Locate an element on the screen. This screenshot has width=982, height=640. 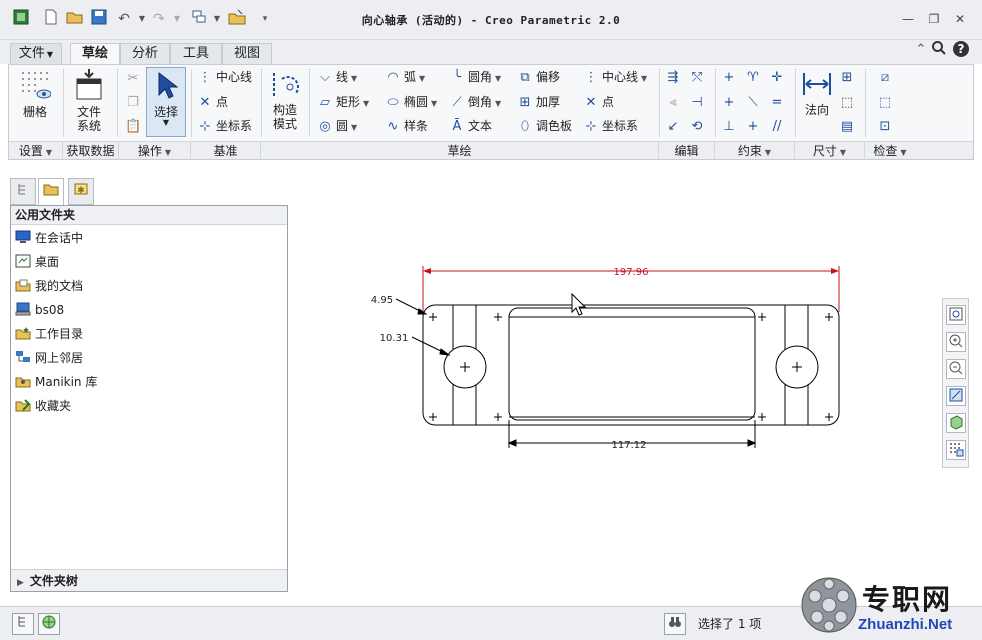
folder-item-manikin-library: Manikin 库 is located at coordinates (56, 382).